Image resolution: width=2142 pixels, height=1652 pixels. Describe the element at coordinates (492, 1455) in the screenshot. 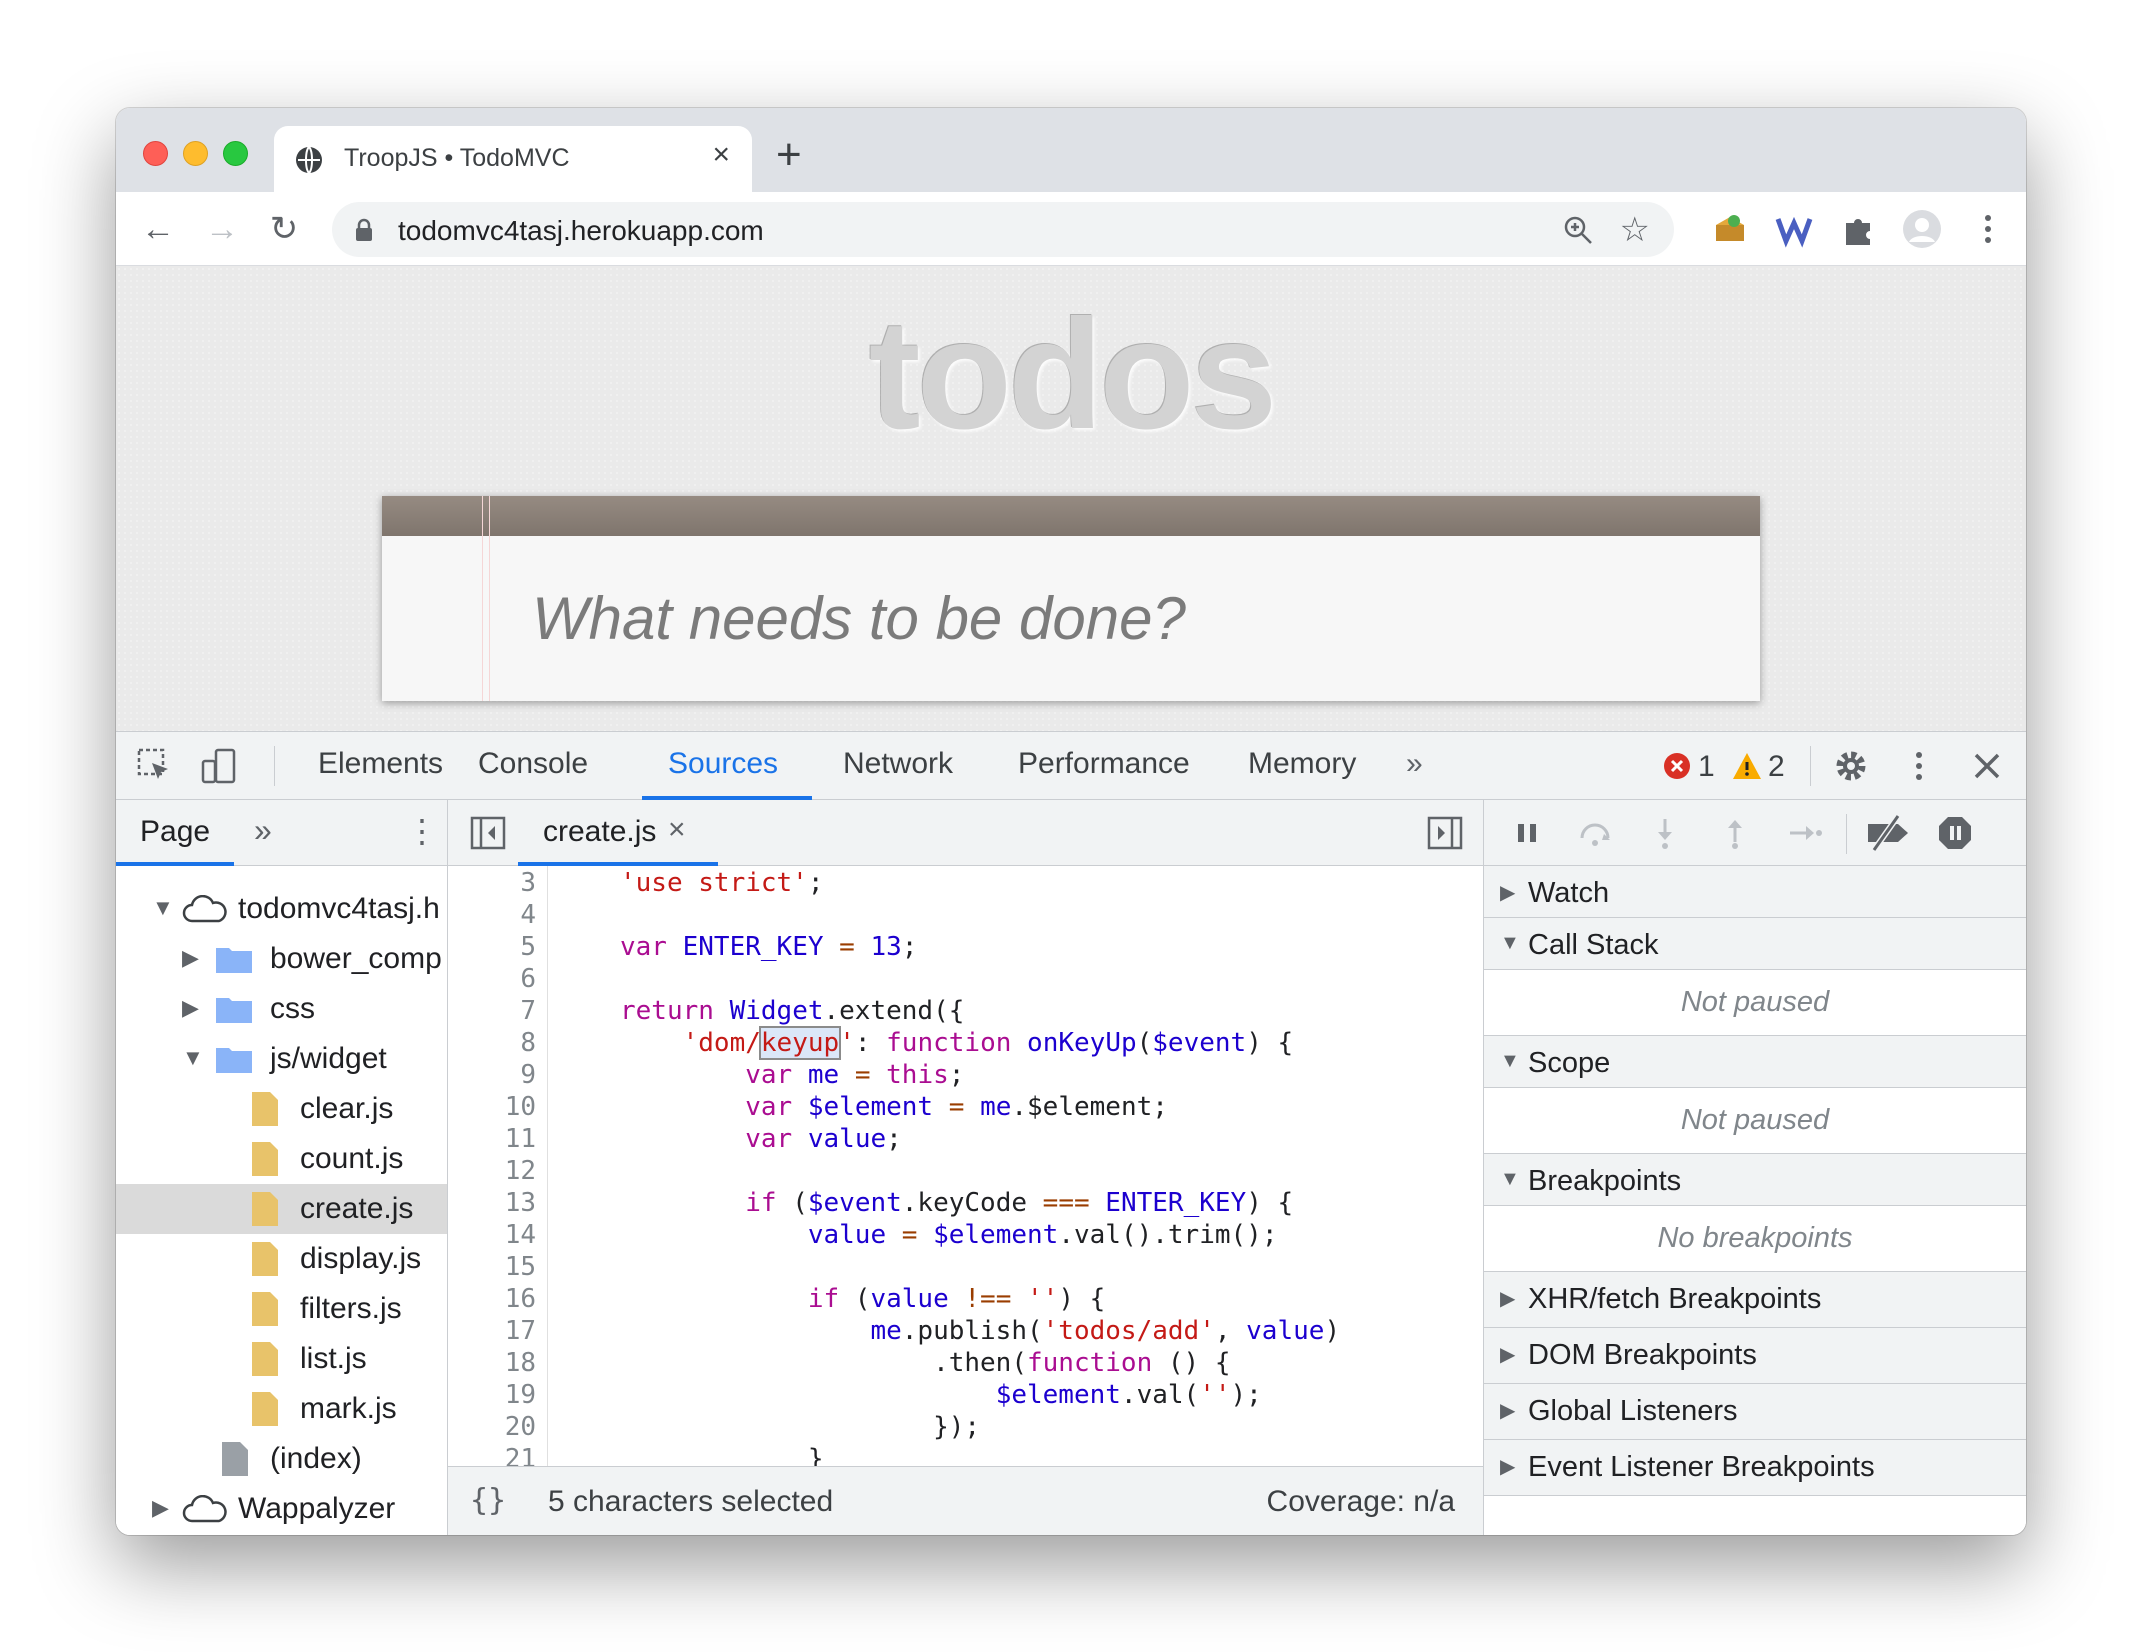

I see `line-number: 21` at that location.